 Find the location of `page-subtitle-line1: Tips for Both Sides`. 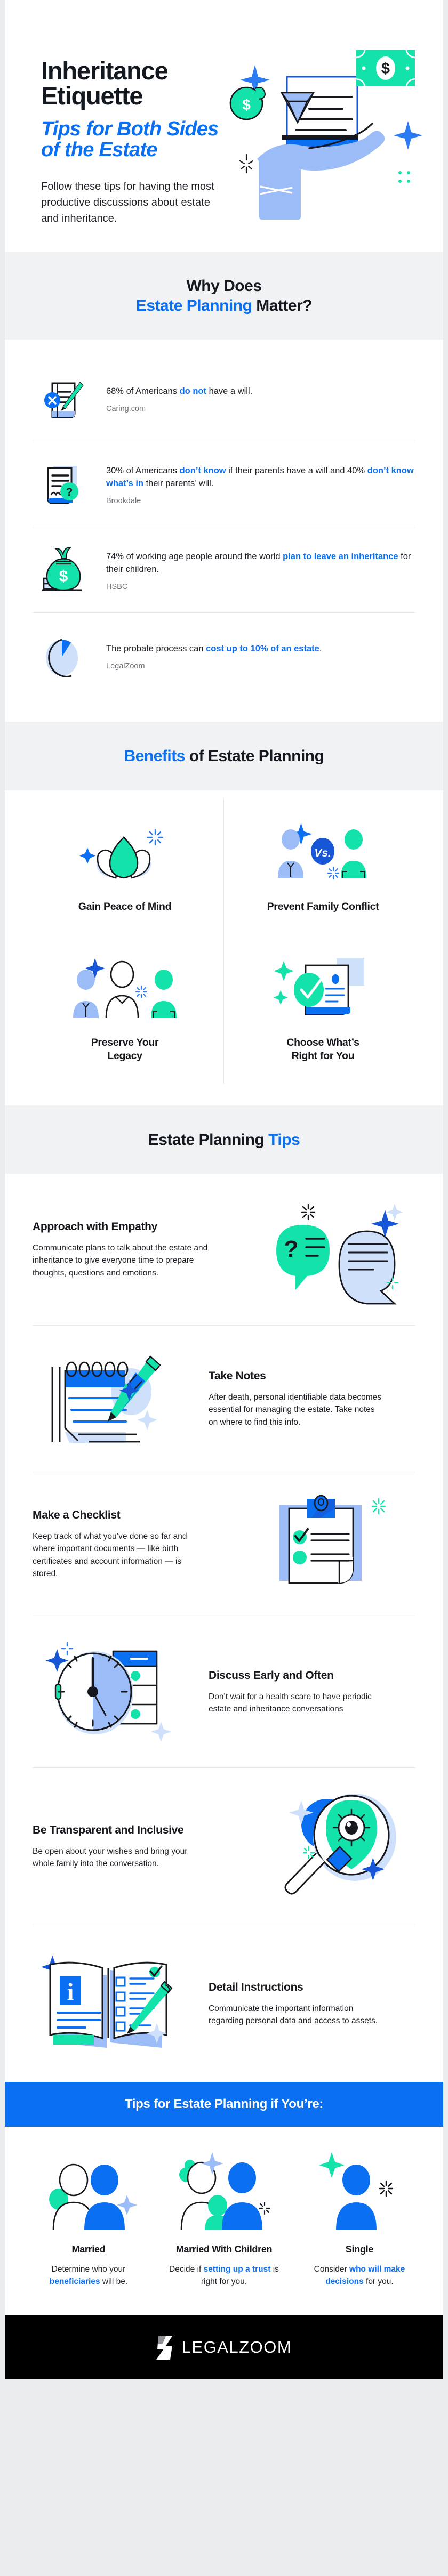

page-subtitle-line1: Tips for Both Sides is located at coordinates (130, 129).